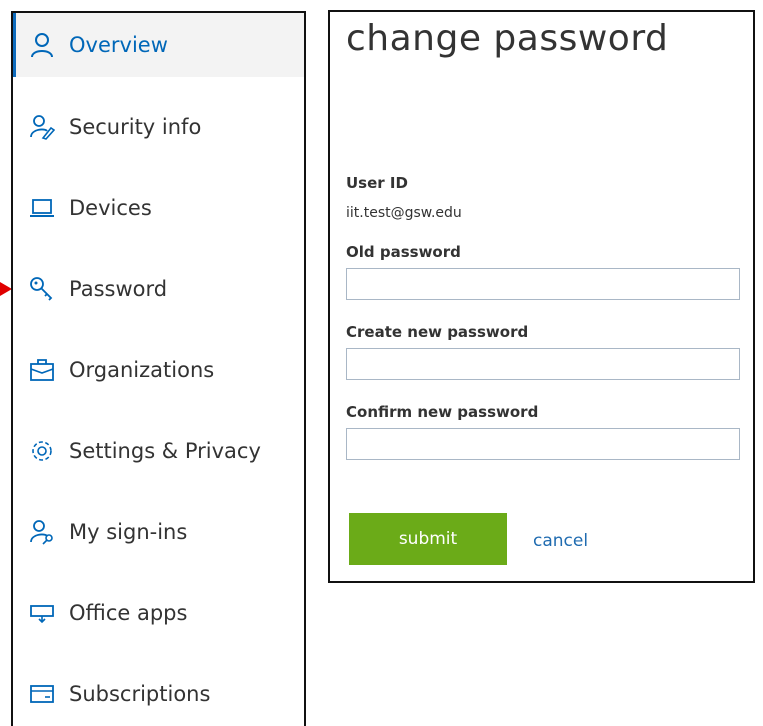 This screenshot has height=726, width=763. Describe the element at coordinates (543, 444) in the screenshot. I see `confirm-password-field` at that location.